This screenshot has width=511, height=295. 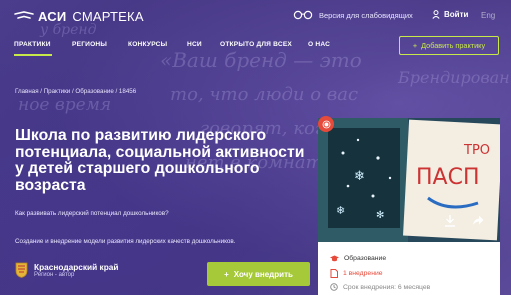 What do you see at coordinates (409, 180) in the screenshot?
I see `practice-photo: ❄ ❄ ✻ ТРО ПАСП` at bounding box center [409, 180].